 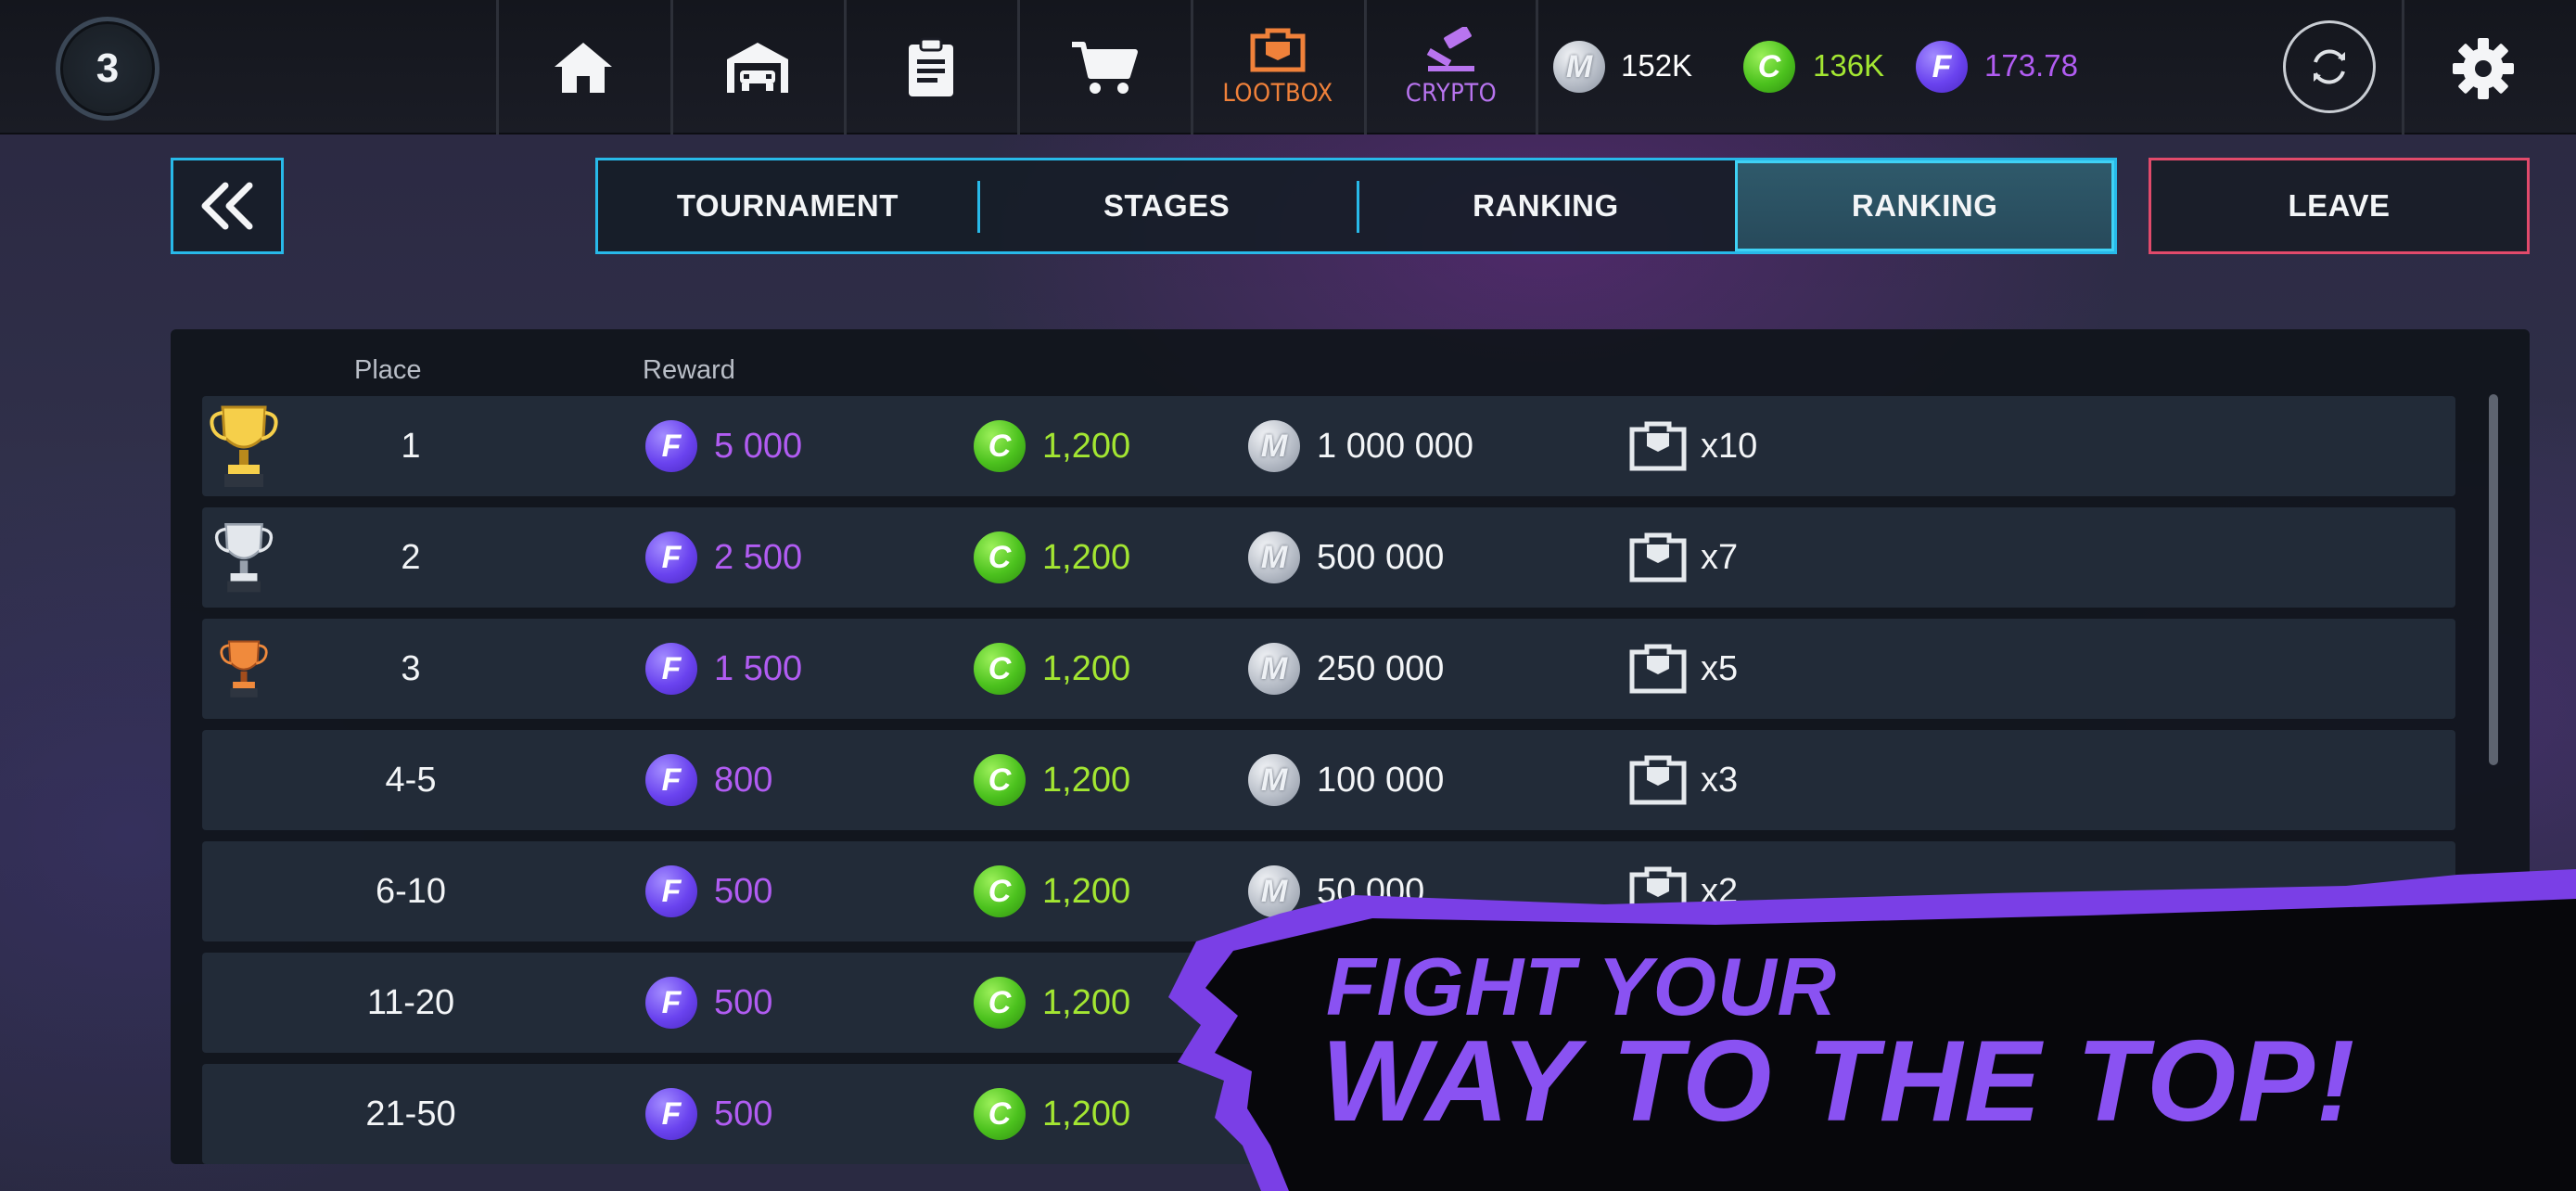 What do you see at coordinates (1381, 557) in the screenshot?
I see `reward-m-value: 500 000` at bounding box center [1381, 557].